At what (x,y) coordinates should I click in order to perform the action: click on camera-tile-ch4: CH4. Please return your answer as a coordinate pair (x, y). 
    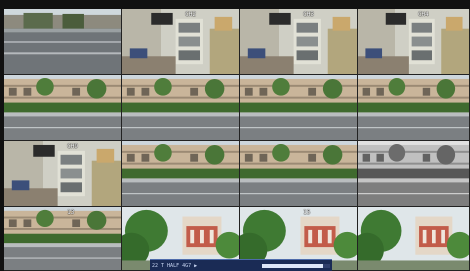
    Looking at the image, I should click on (414, 42).